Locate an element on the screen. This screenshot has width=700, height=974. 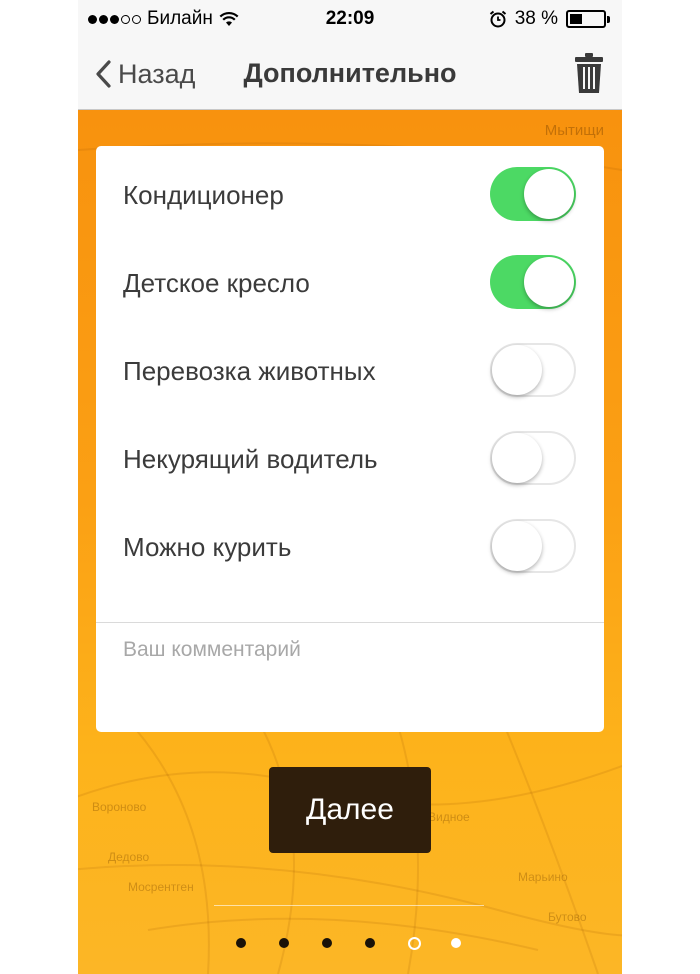
battery-icon is located at coordinates (588, 19).